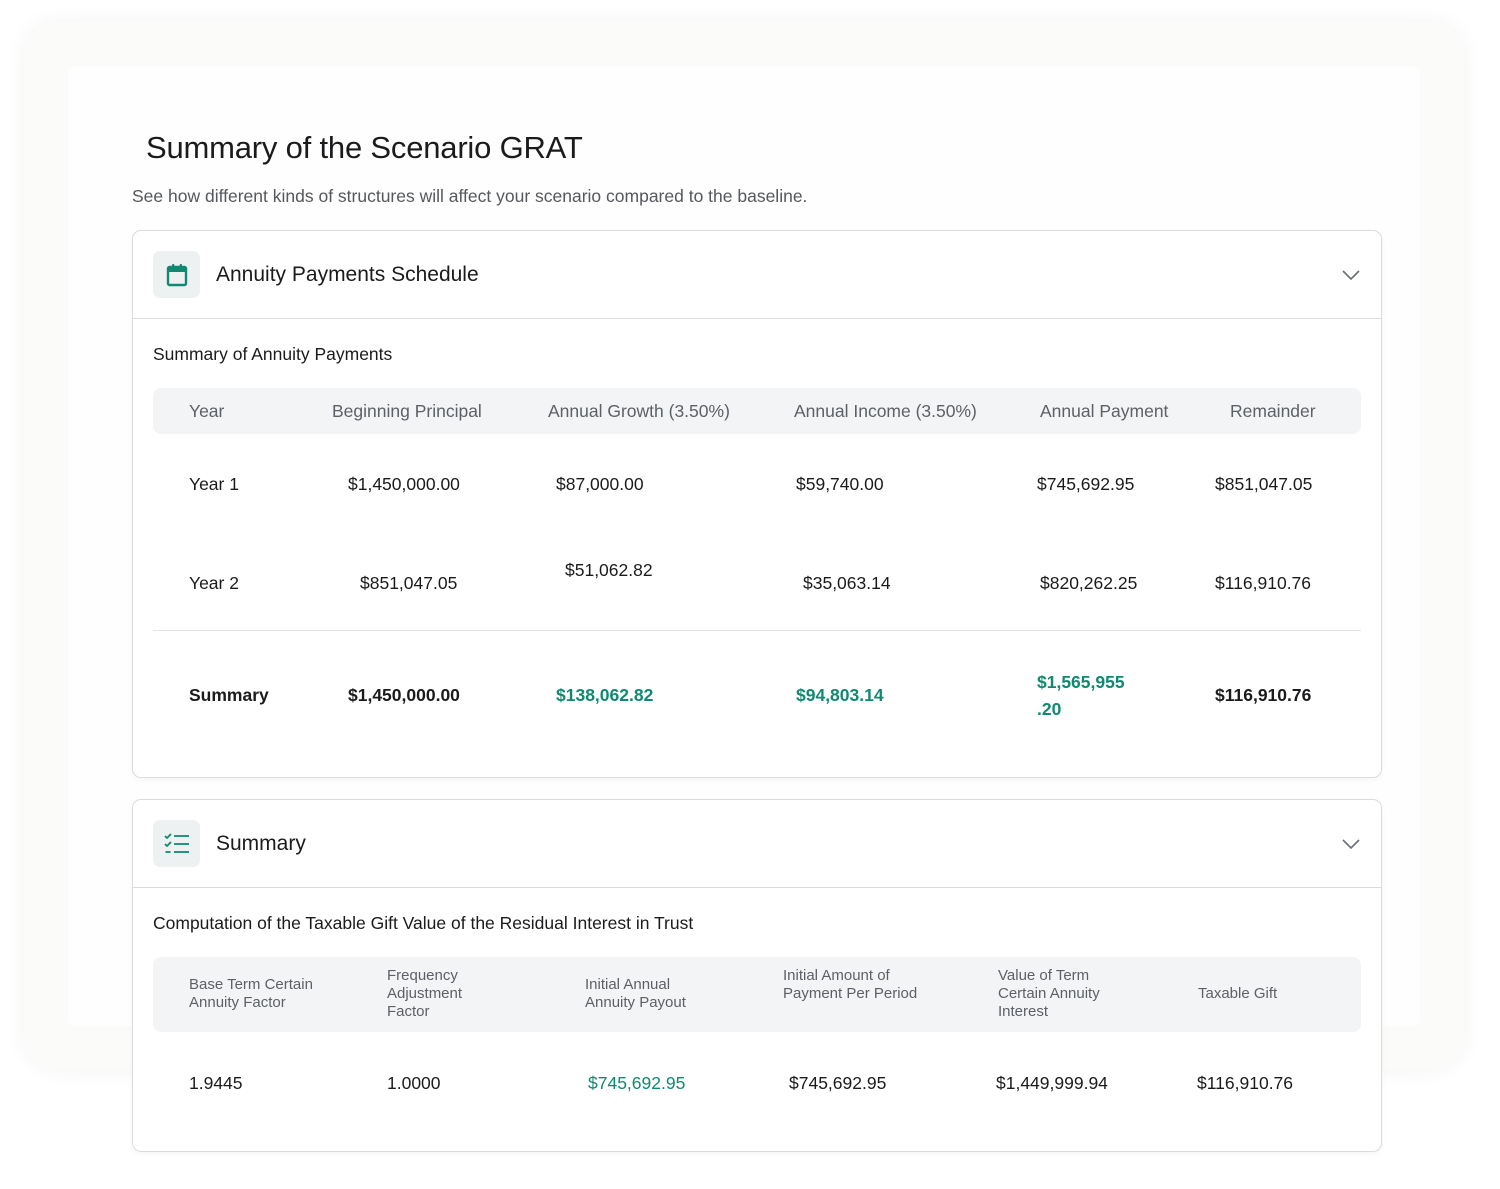 The height and width of the screenshot is (1189, 1500). Describe the element at coordinates (404, 484) in the screenshot. I see `row1-beginning-principal: $1,450,000.00` at that location.